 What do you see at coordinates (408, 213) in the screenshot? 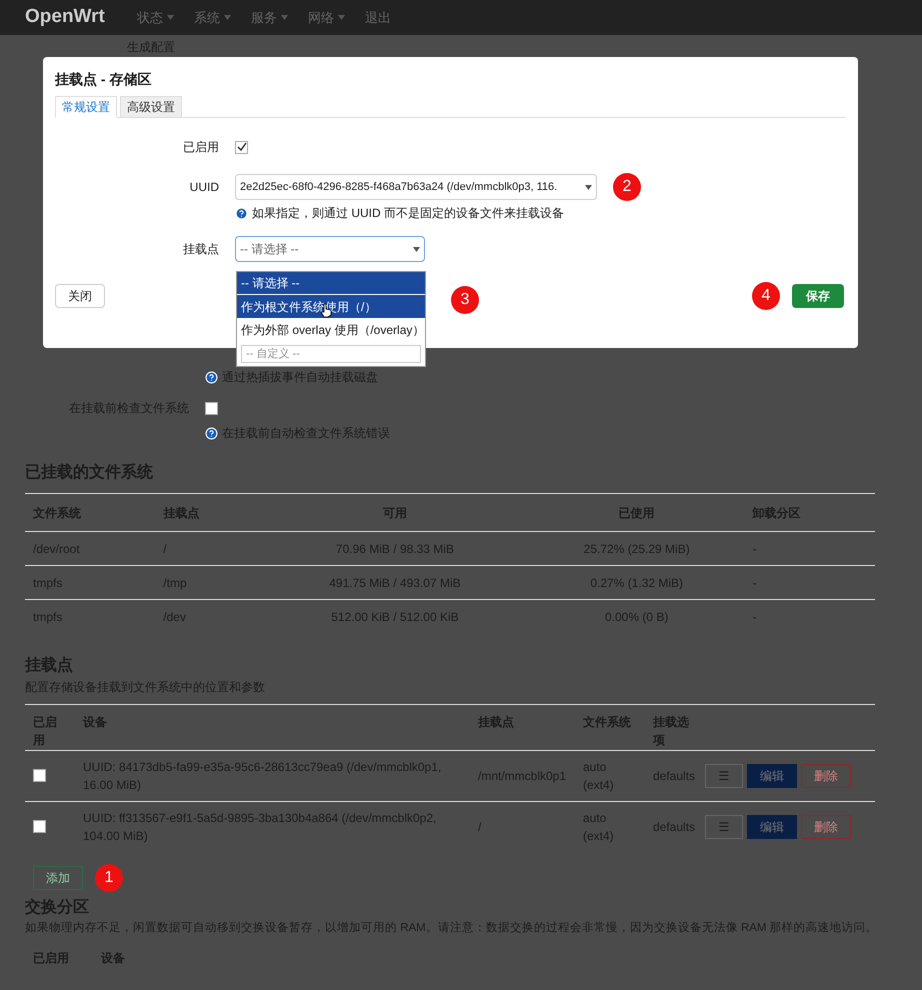
I see `help-text: 如果指定，则通过 UUID 而不是固定的设备文件来挂载设备` at bounding box center [408, 213].